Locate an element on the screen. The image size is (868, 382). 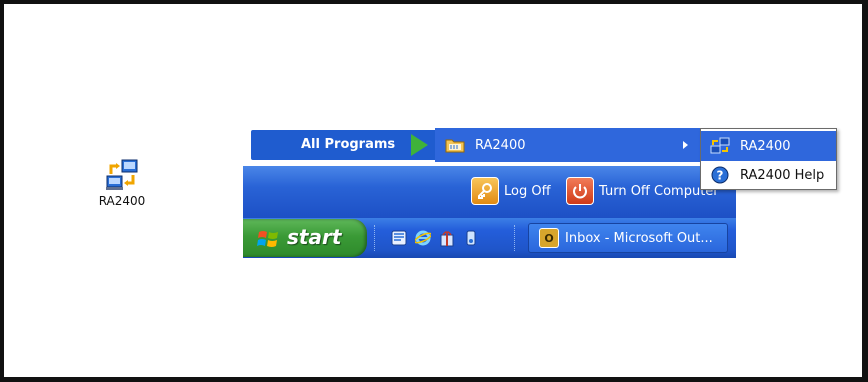
all-programs-button: All Programs is located at coordinates (344, 145).